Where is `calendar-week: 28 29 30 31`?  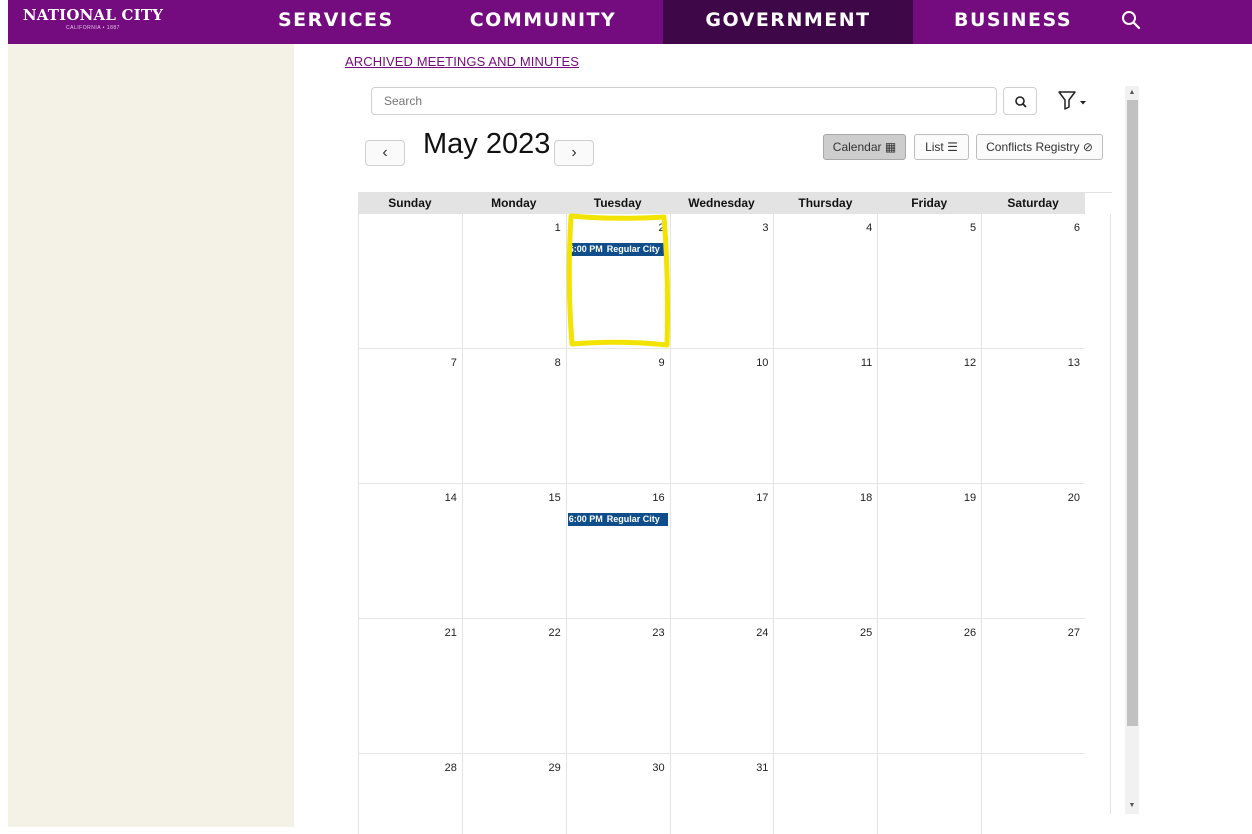 calendar-week: 28 29 30 31 is located at coordinates (721, 794).